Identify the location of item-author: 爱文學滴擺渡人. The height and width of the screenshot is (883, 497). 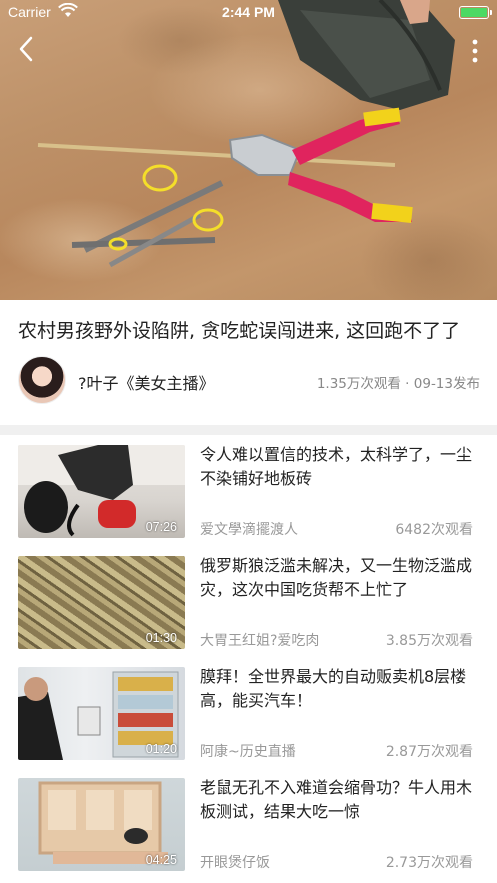
(249, 529).